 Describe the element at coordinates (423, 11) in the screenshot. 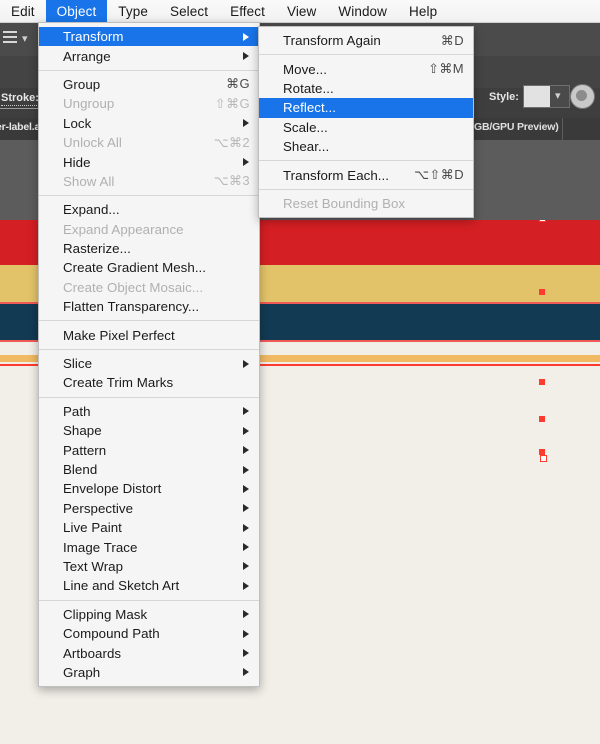

I see `menubar-item-help: Help` at that location.